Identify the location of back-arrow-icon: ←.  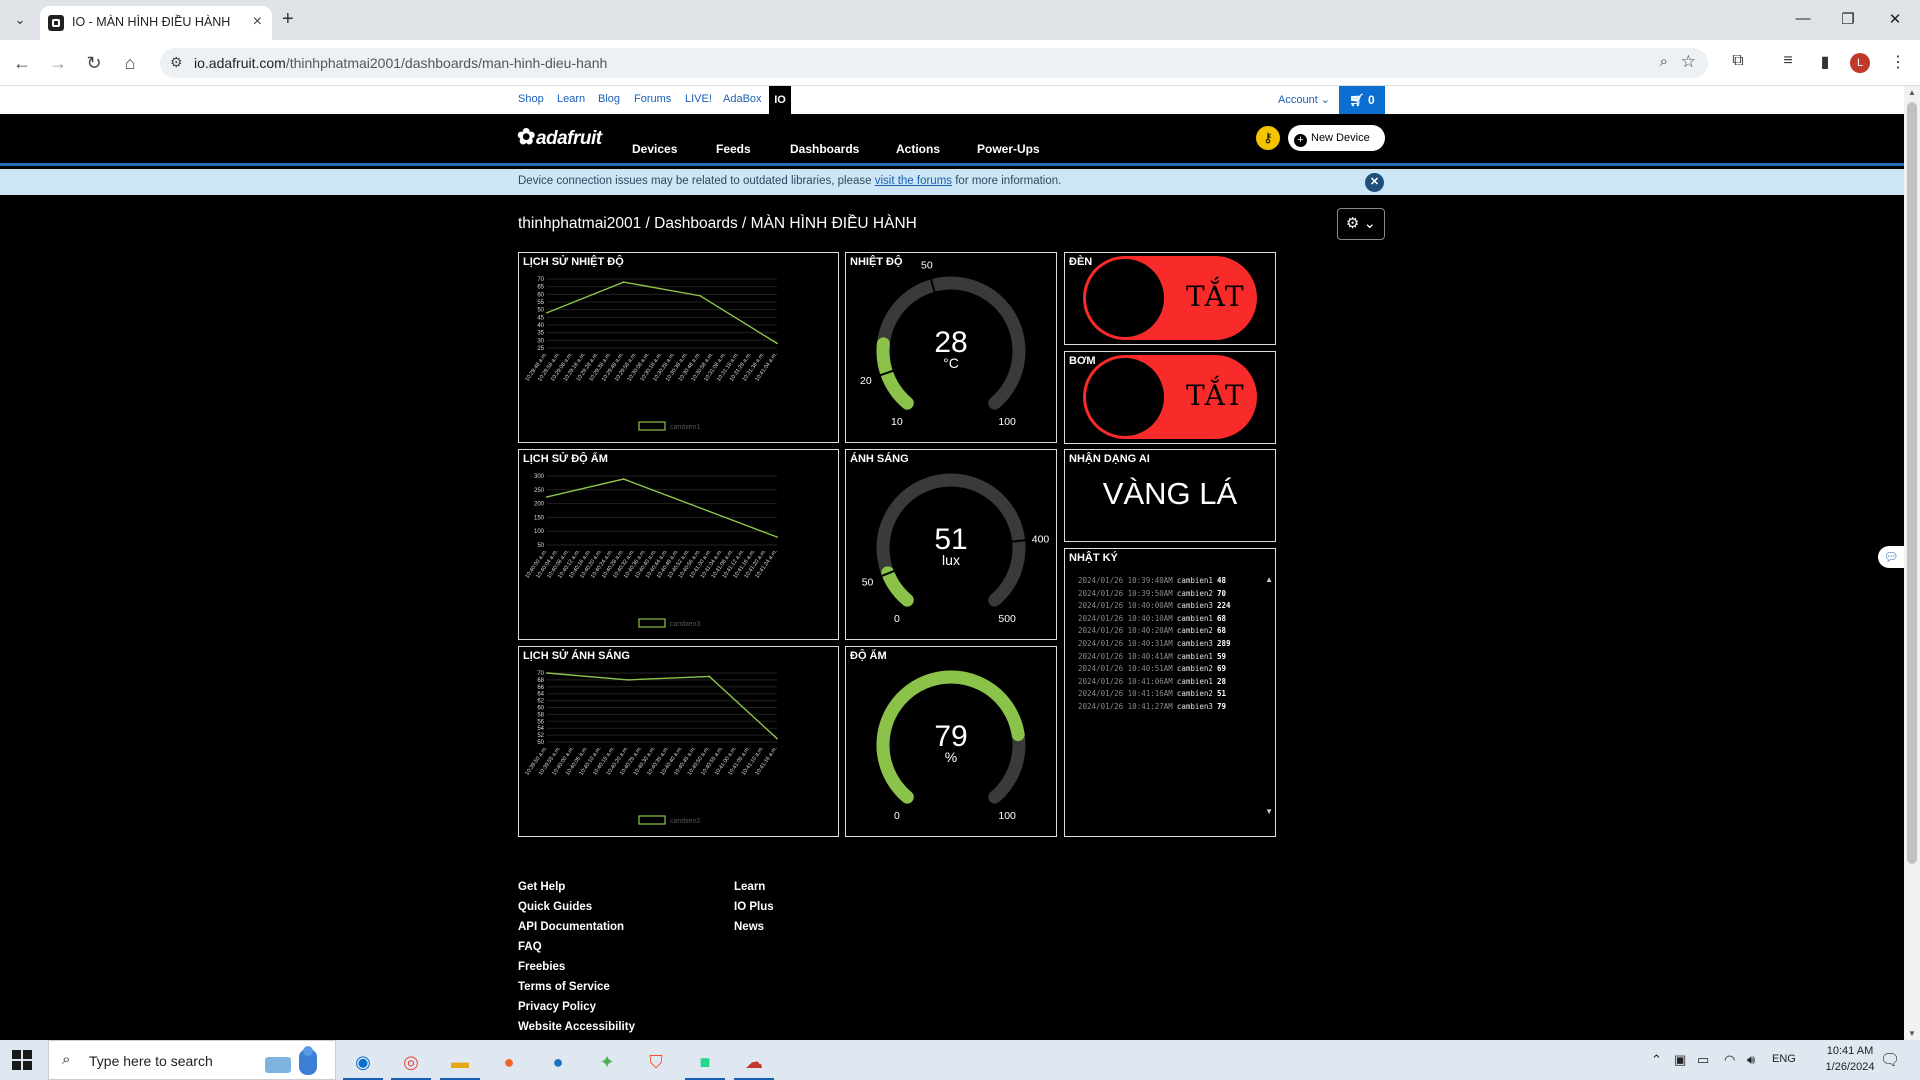
(22, 63).